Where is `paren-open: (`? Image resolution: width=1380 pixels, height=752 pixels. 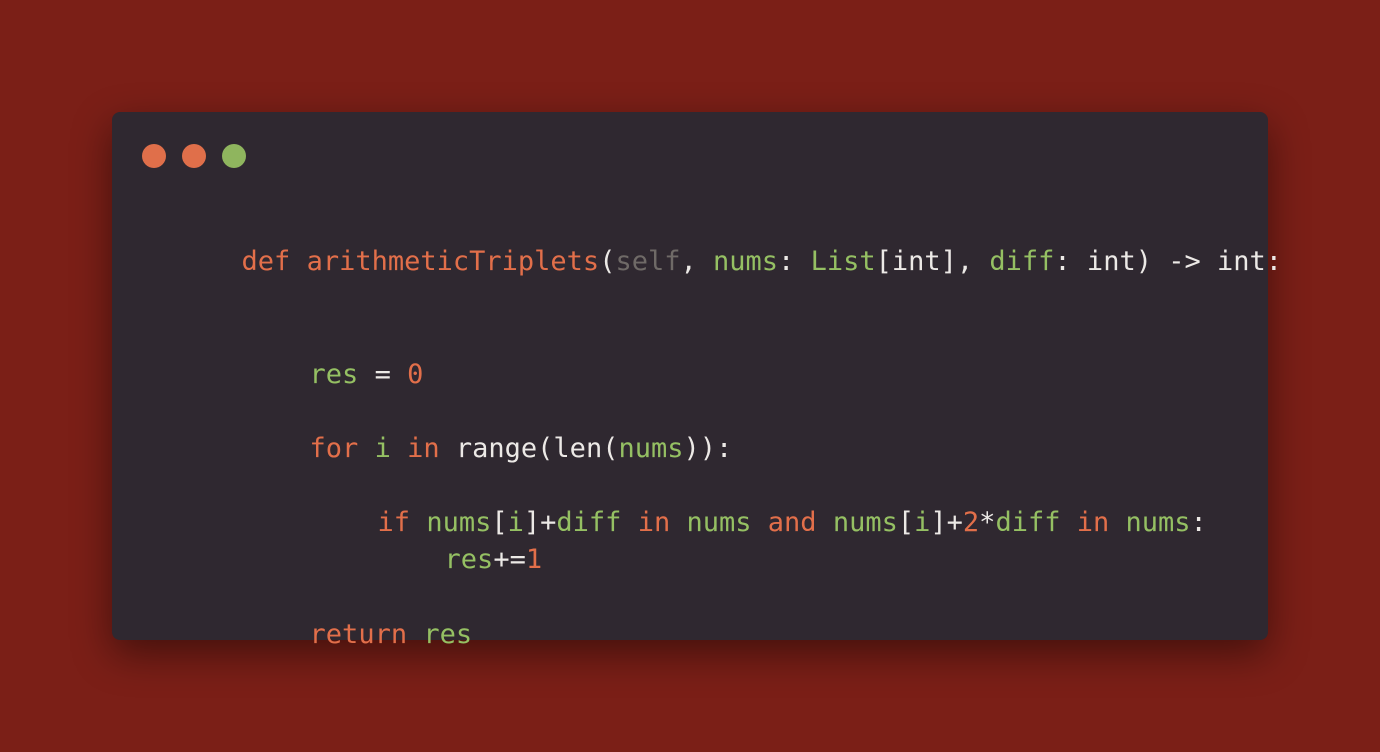
paren-open: ( is located at coordinates (607, 261).